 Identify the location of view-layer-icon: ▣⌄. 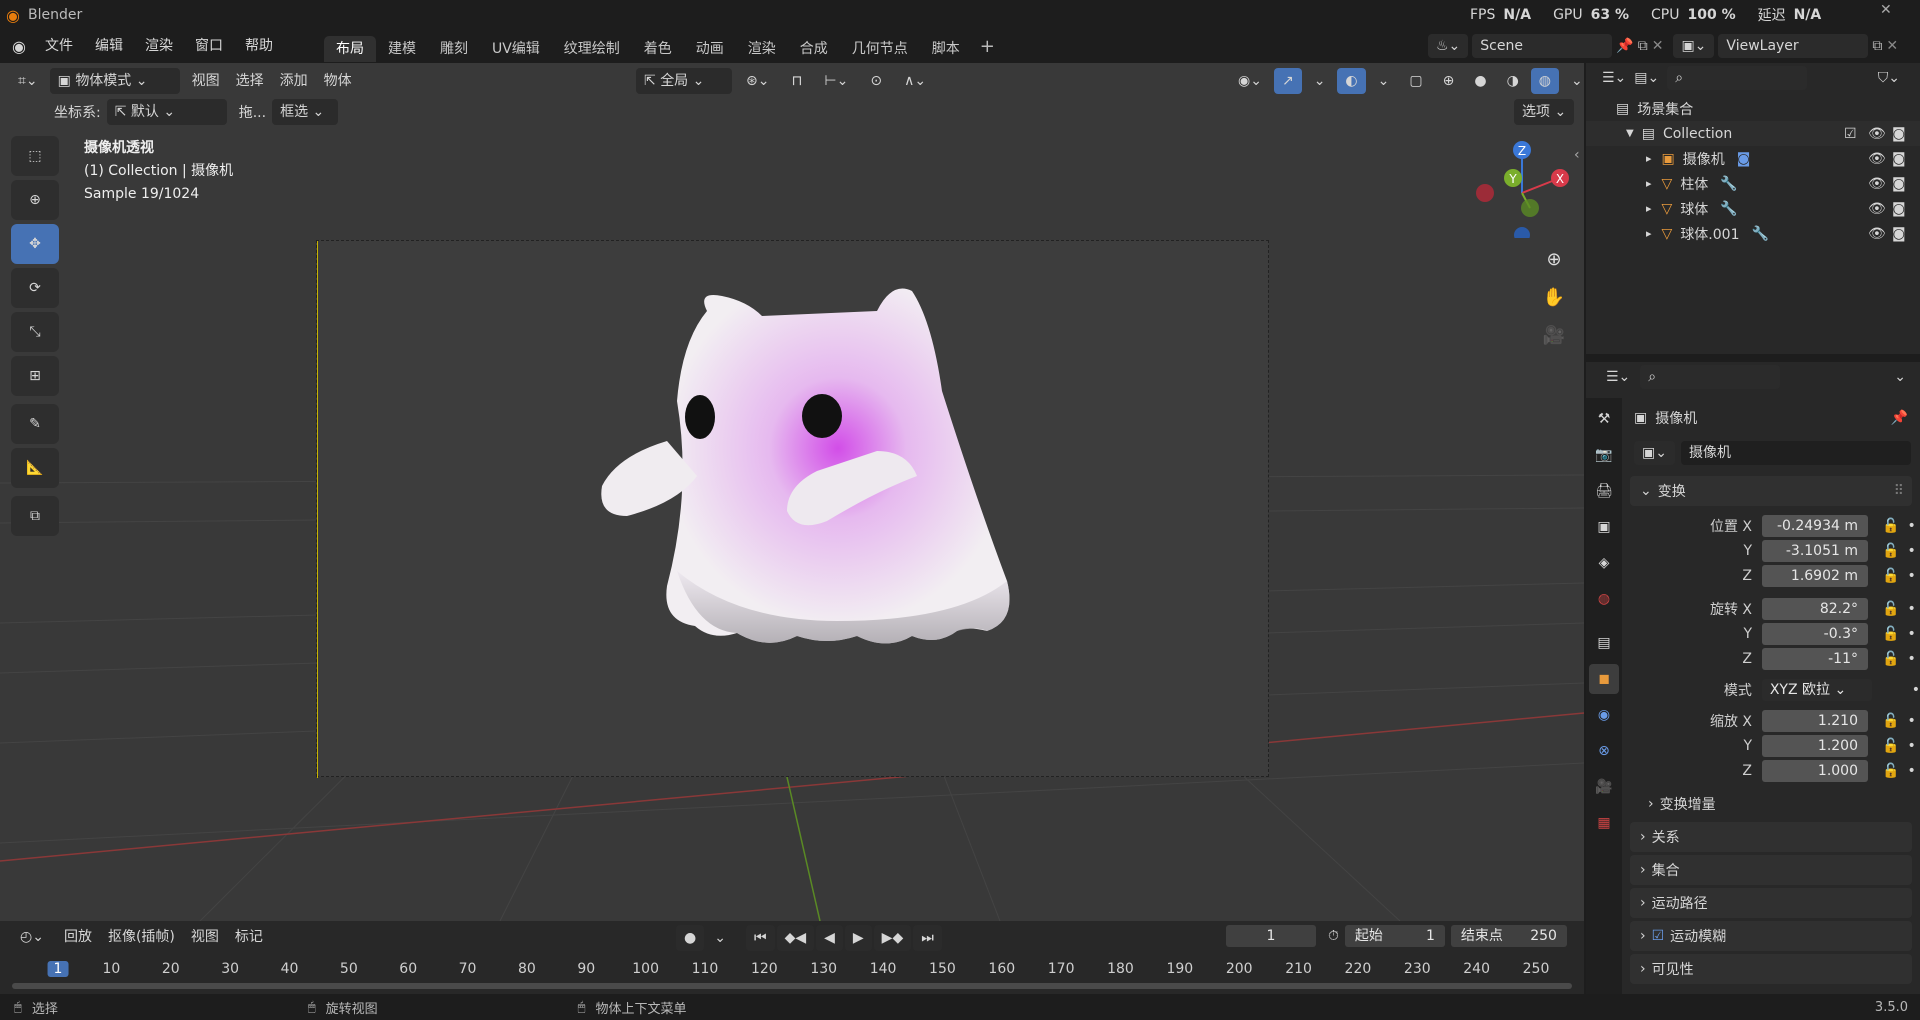
(1694, 46).